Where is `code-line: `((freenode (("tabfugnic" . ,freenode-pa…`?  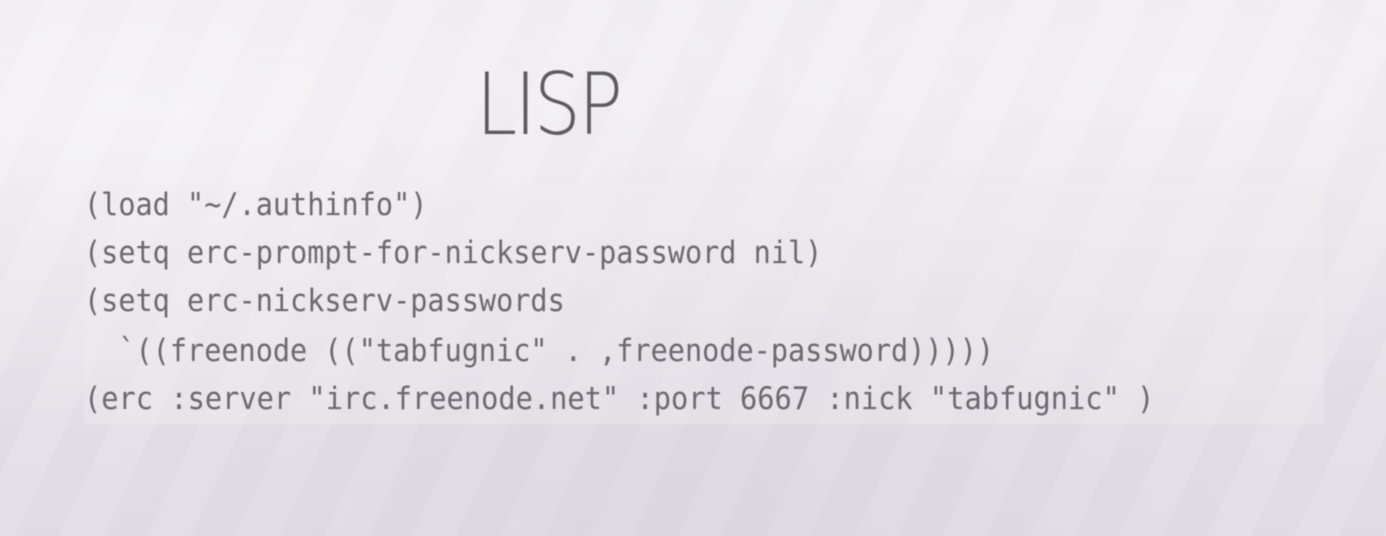 code-line: `((freenode (("tabfugnic" . ,freenode-pa… is located at coordinates (539, 351).